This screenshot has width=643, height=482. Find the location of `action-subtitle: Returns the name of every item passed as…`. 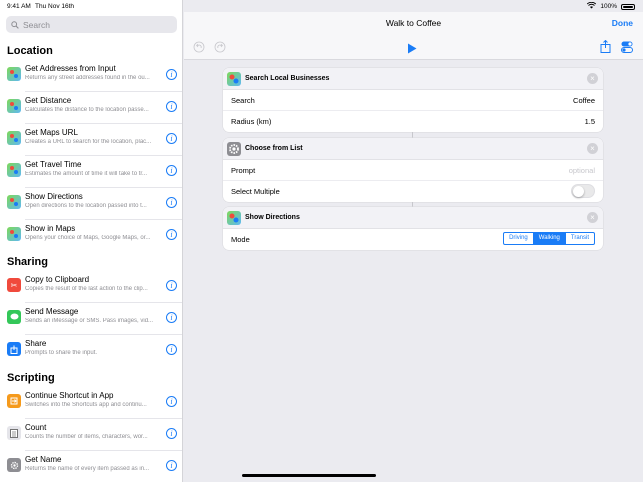

action-subtitle: Returns the name of every item passed as… is located at coordinates (87, 469).